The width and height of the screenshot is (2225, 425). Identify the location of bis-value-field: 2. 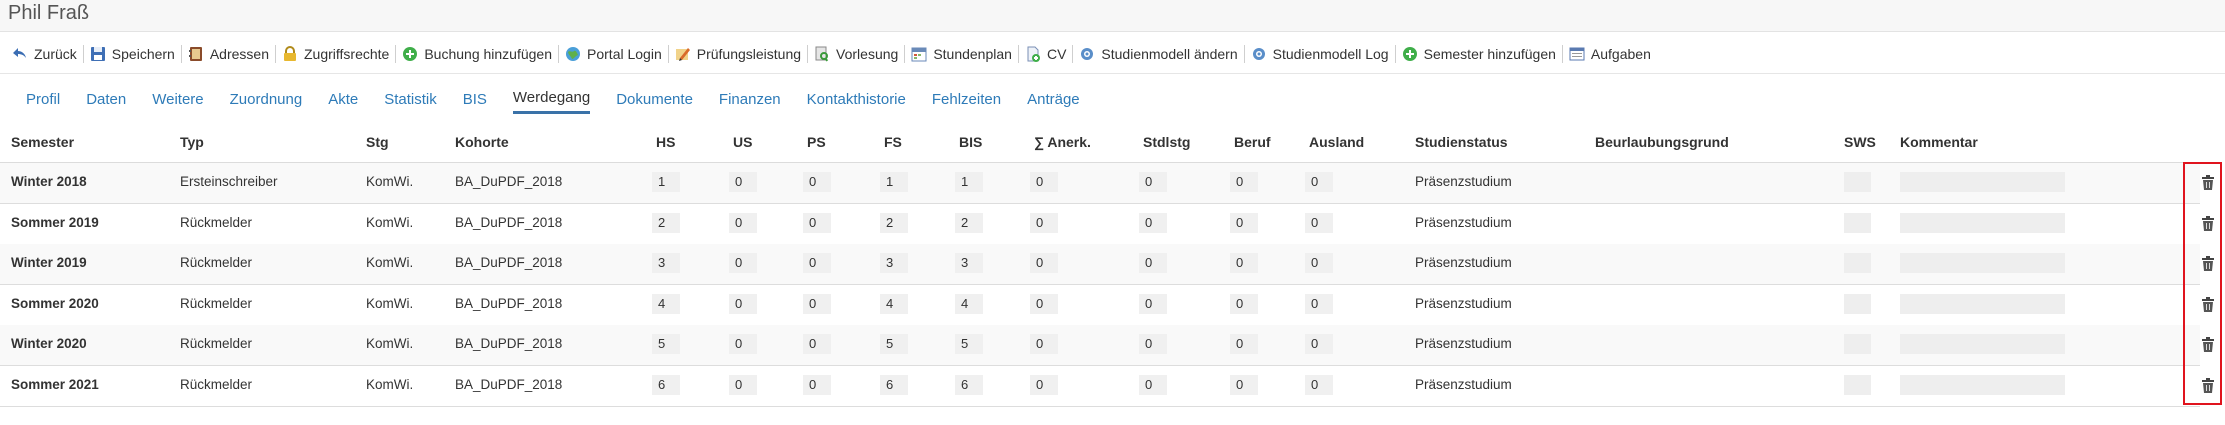
(969, 222).